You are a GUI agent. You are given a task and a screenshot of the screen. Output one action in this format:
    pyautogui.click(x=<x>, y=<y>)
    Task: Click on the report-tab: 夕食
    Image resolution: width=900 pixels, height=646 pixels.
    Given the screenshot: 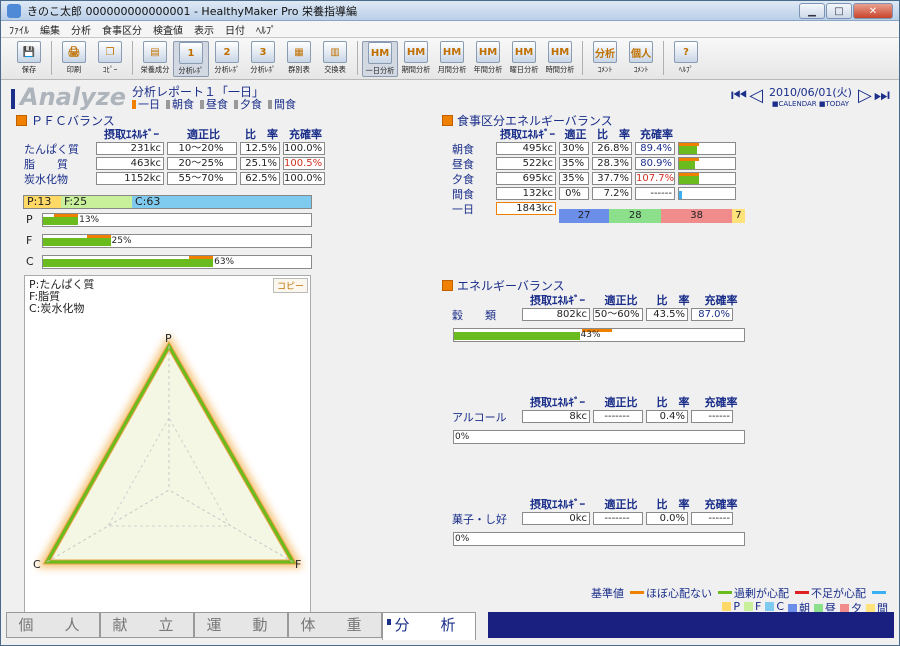 What is the action you would take?
    pyautogui.click(x=248, y=104)
    